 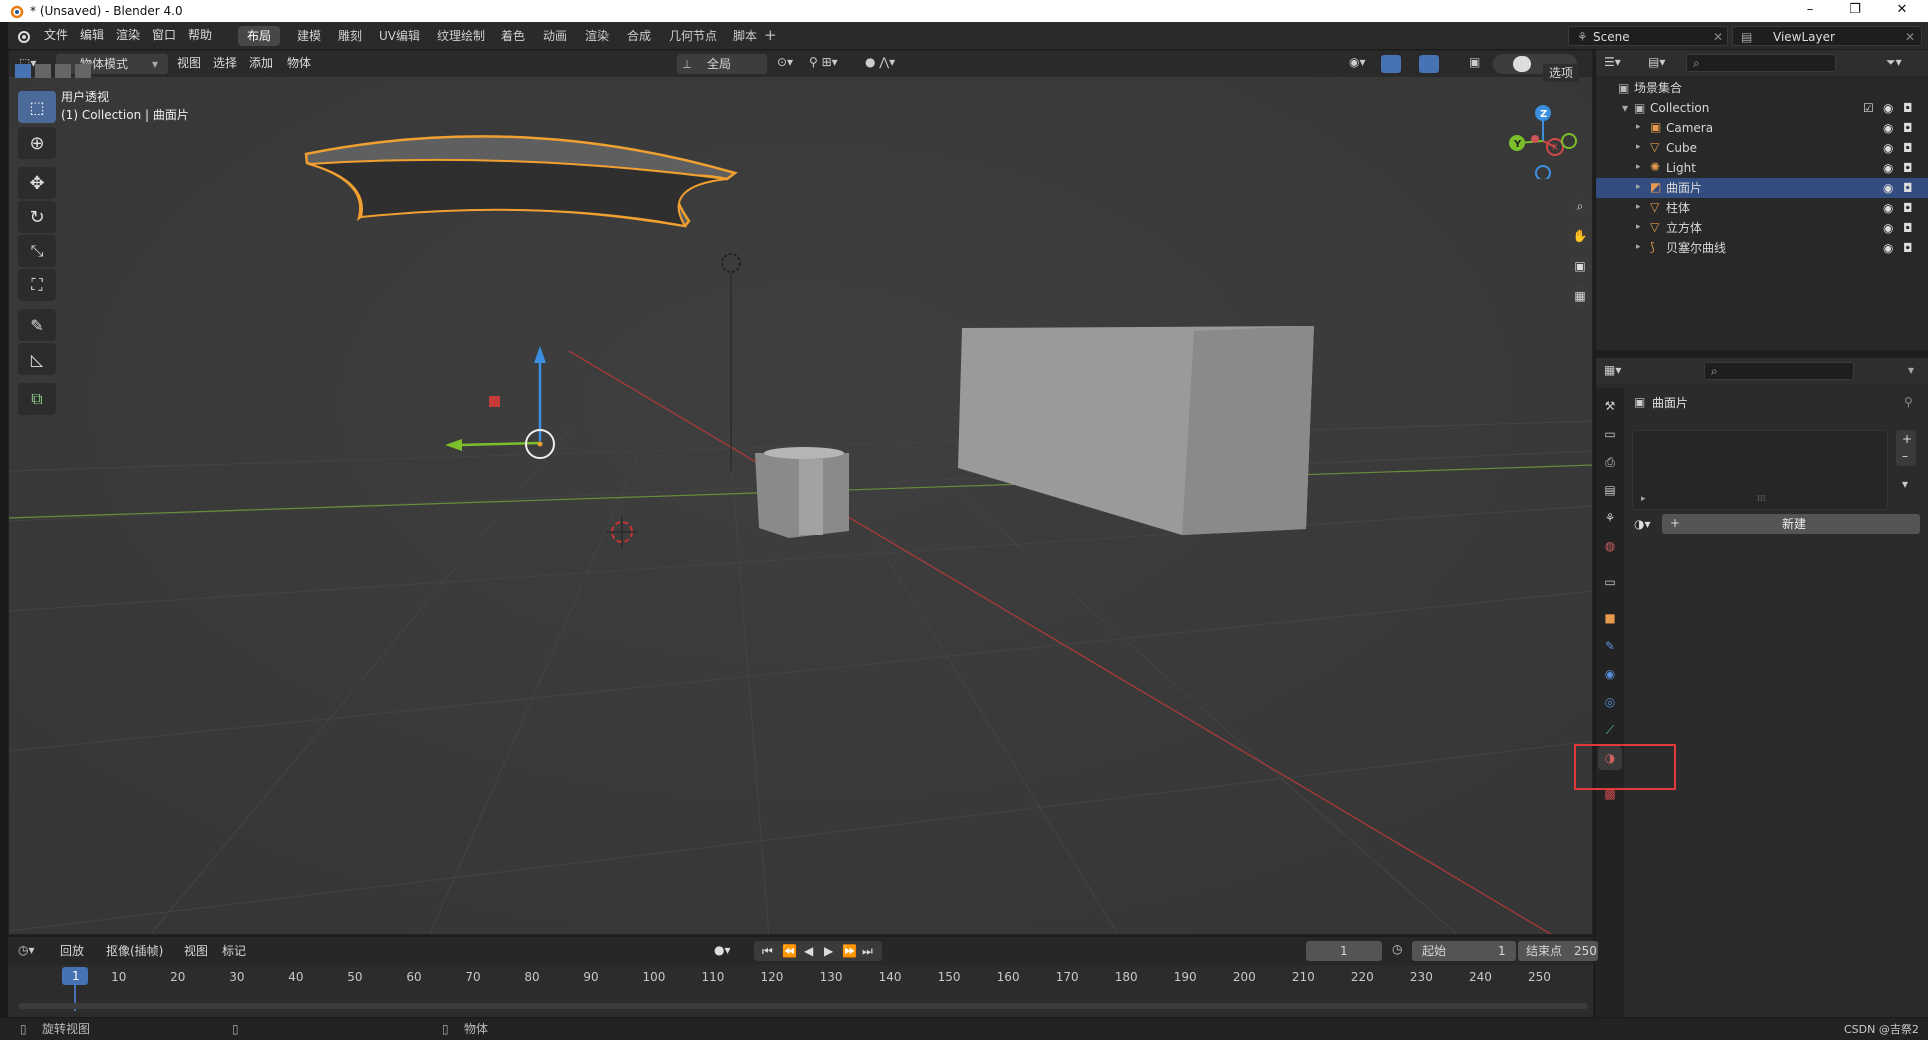 I want to click on physics-tab: ◎, so click(x=1610, y=702).